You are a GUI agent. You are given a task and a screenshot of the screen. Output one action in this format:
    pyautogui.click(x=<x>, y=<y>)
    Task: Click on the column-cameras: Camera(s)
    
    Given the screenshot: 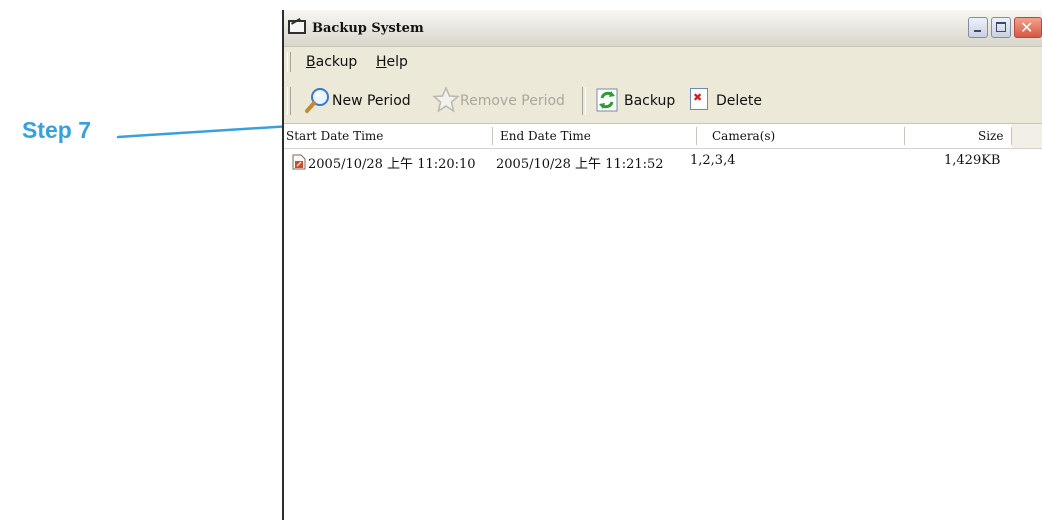 What is the action you would take?
    pyautogui.click(x=743, y=136)
    